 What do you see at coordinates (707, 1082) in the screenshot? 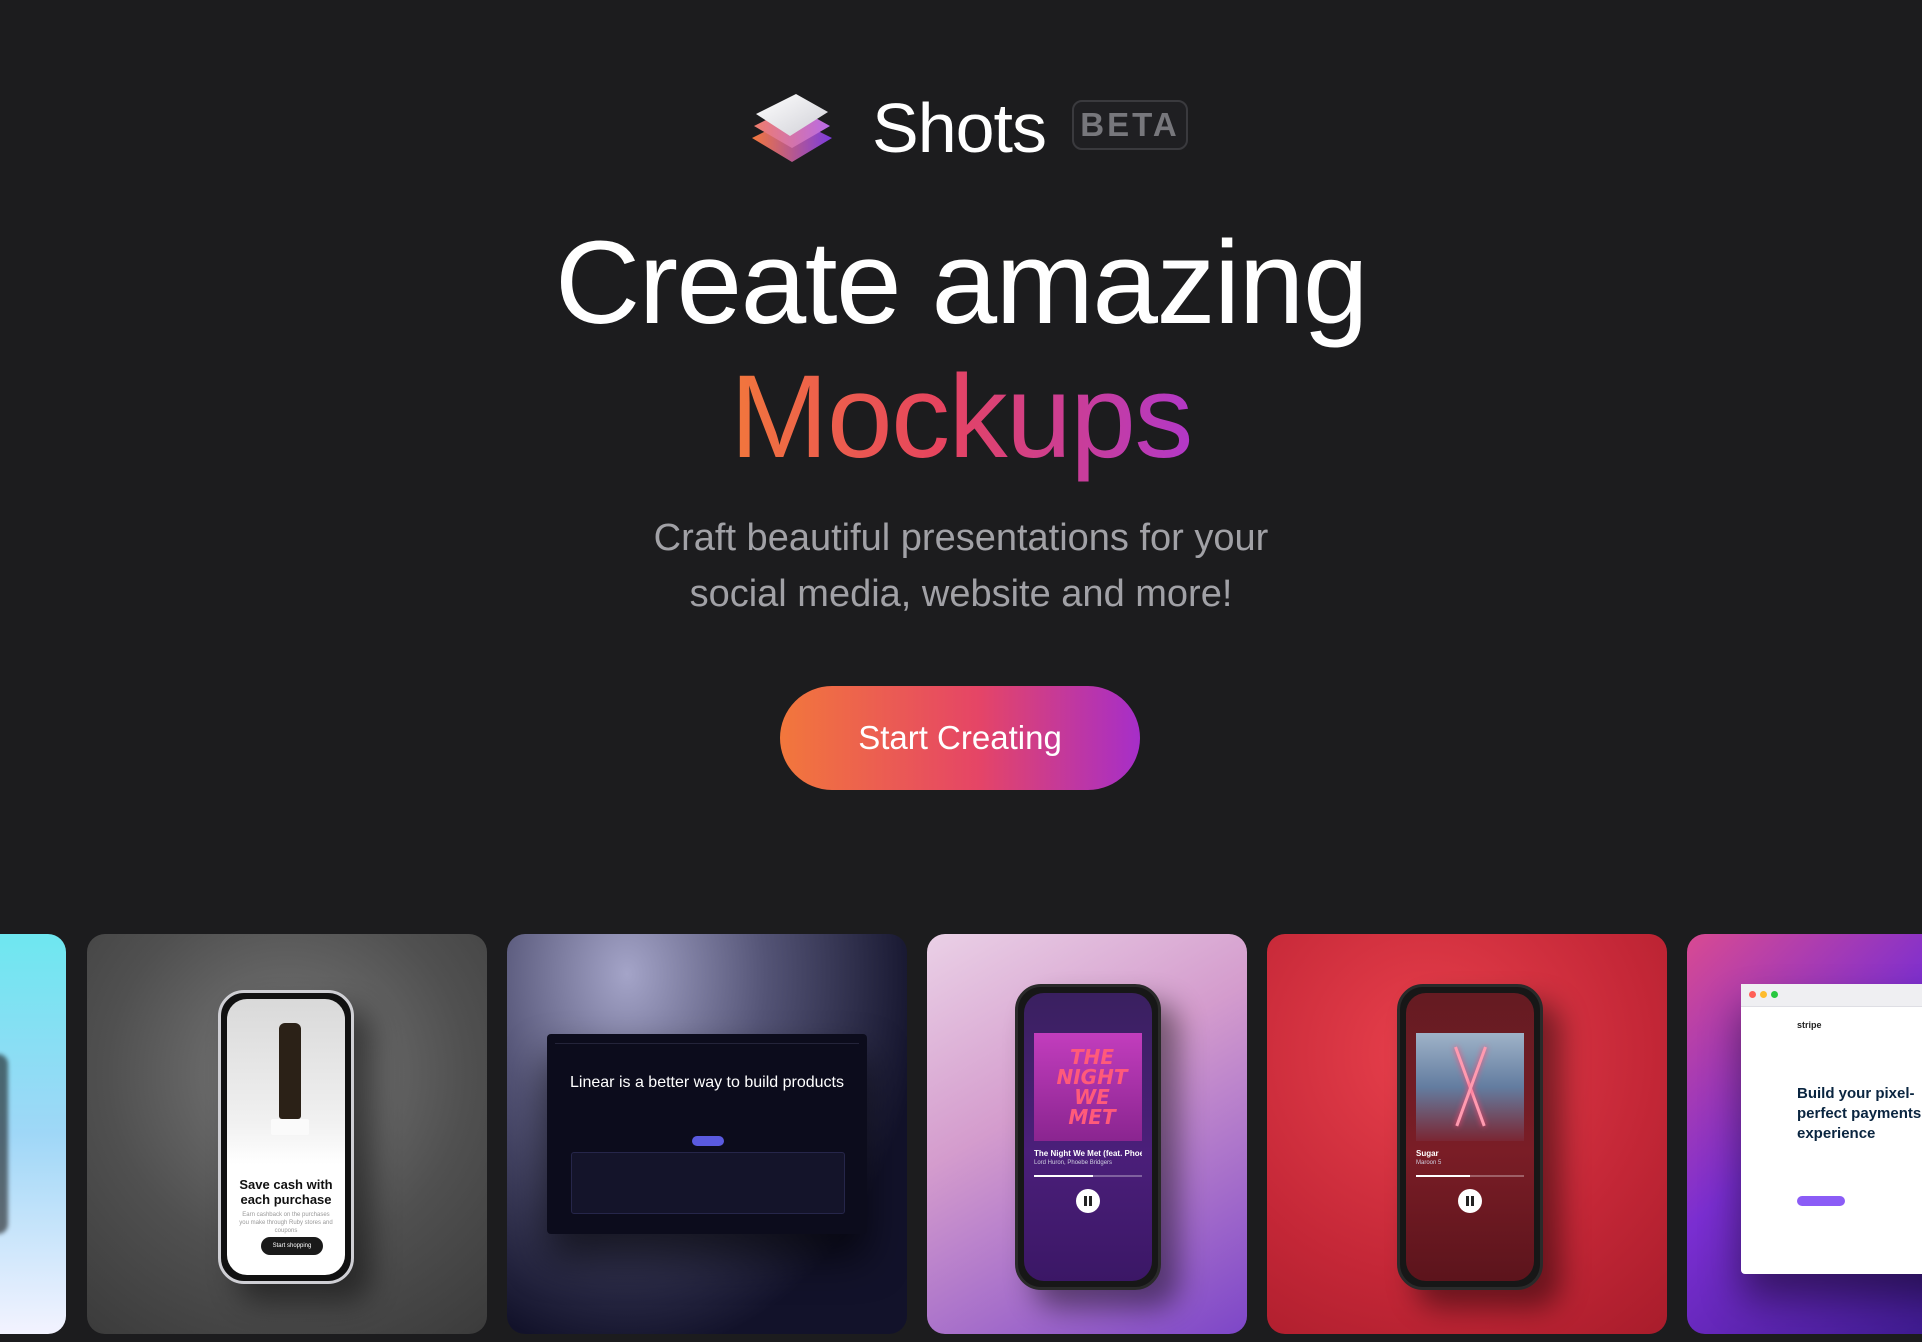
I see `mockup-title: Linear is a better way to build products` at bounding box center [707, 1082].